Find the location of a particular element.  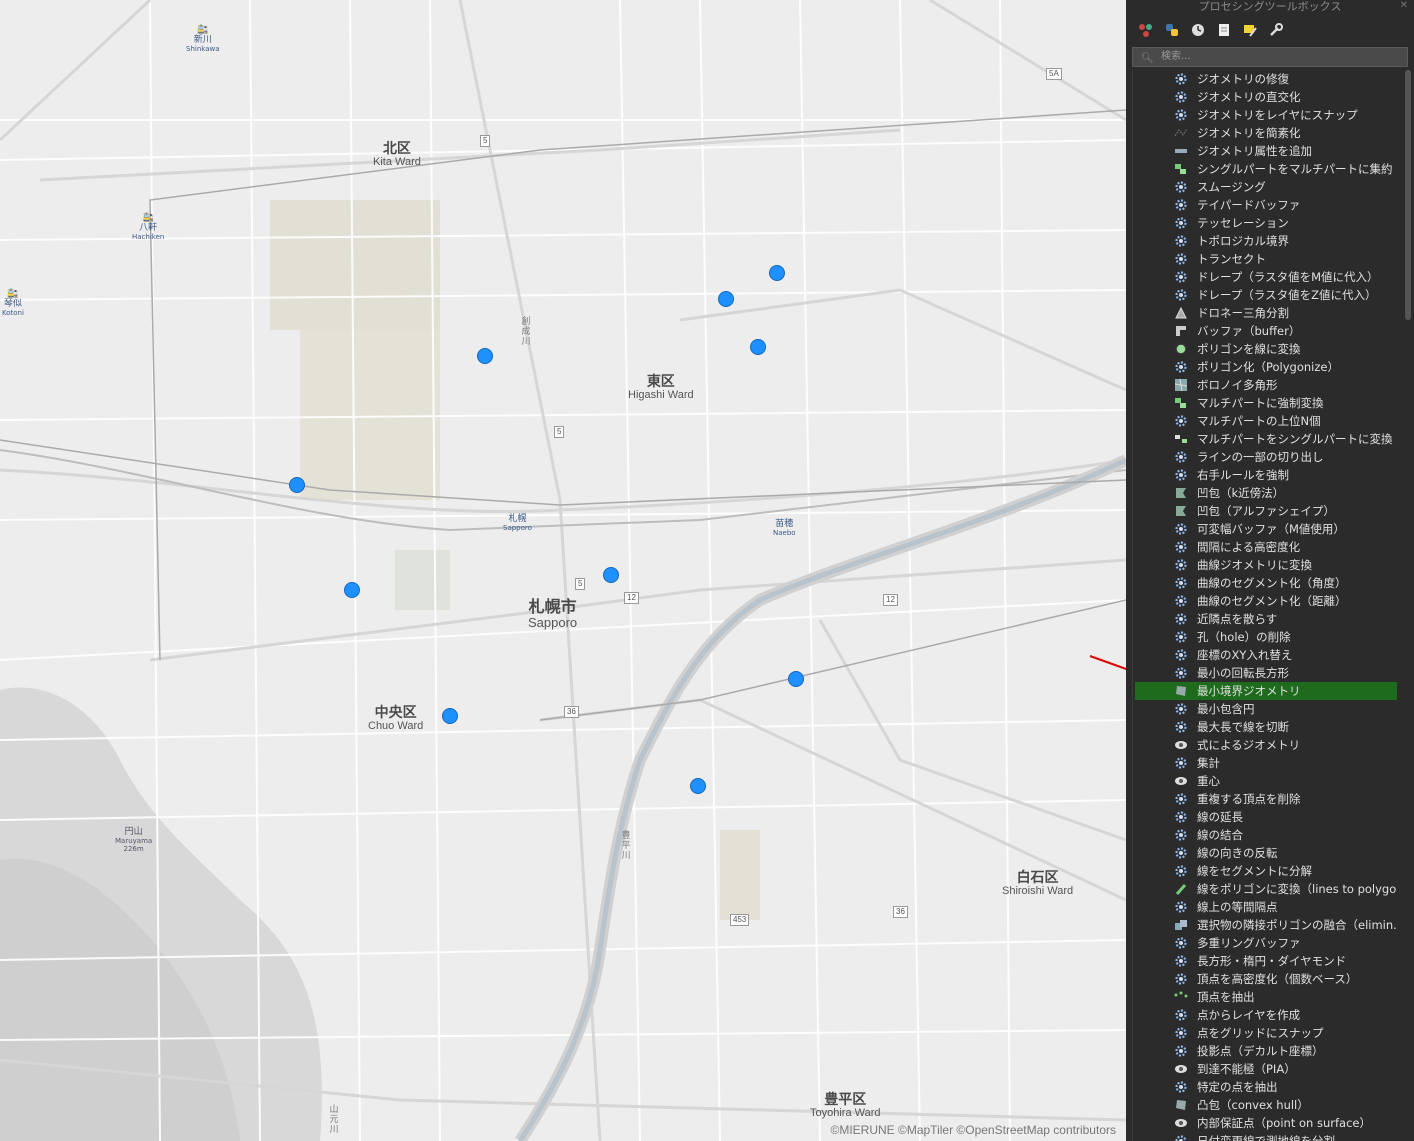

algorithm-item: 線の向きの反転 is located at coordinates (1266, 853).